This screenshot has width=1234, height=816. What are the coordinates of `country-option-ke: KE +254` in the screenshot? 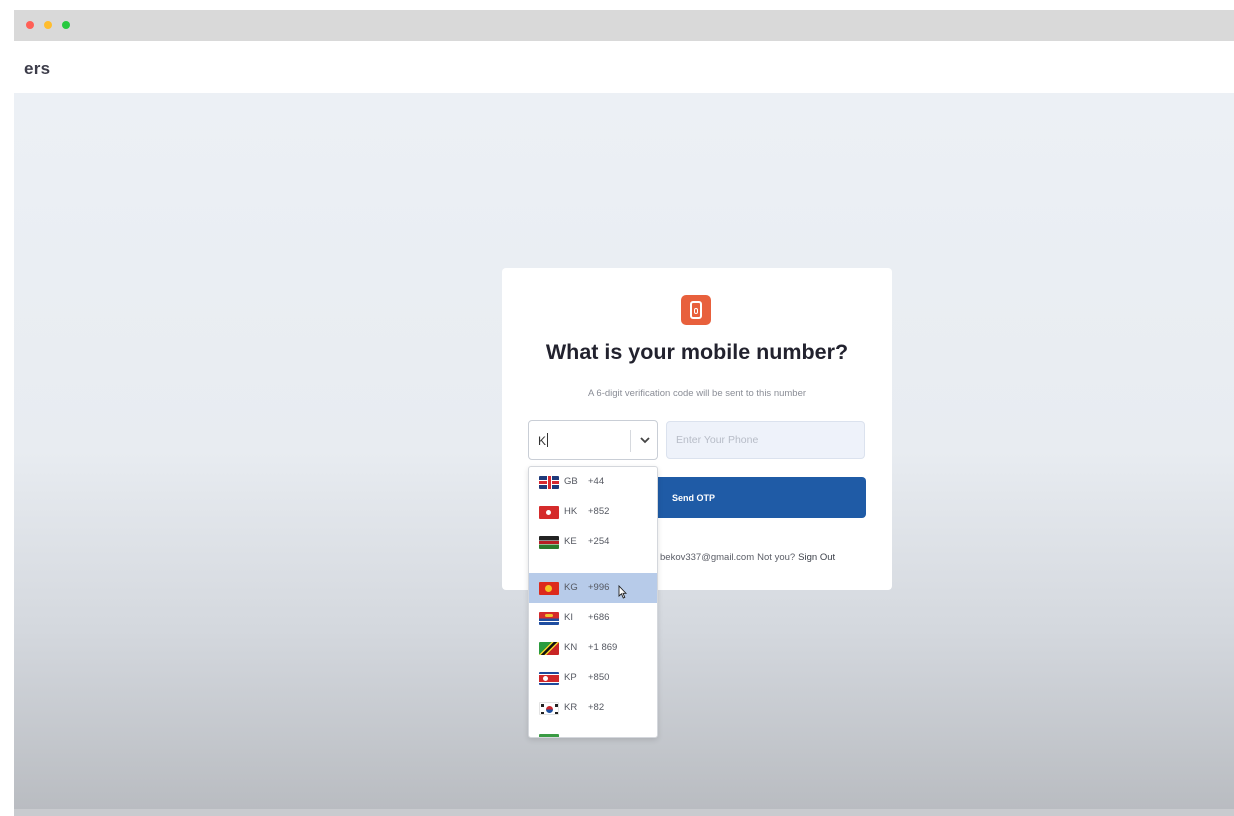 It's located at (593, 542).